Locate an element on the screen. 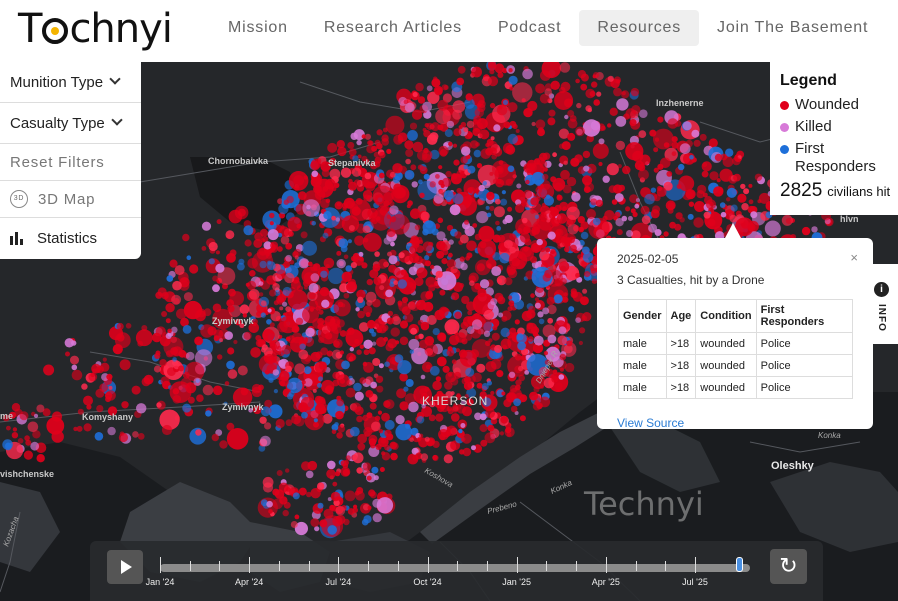  site-logo: Tchnyi is located at coordinates (95, 29).